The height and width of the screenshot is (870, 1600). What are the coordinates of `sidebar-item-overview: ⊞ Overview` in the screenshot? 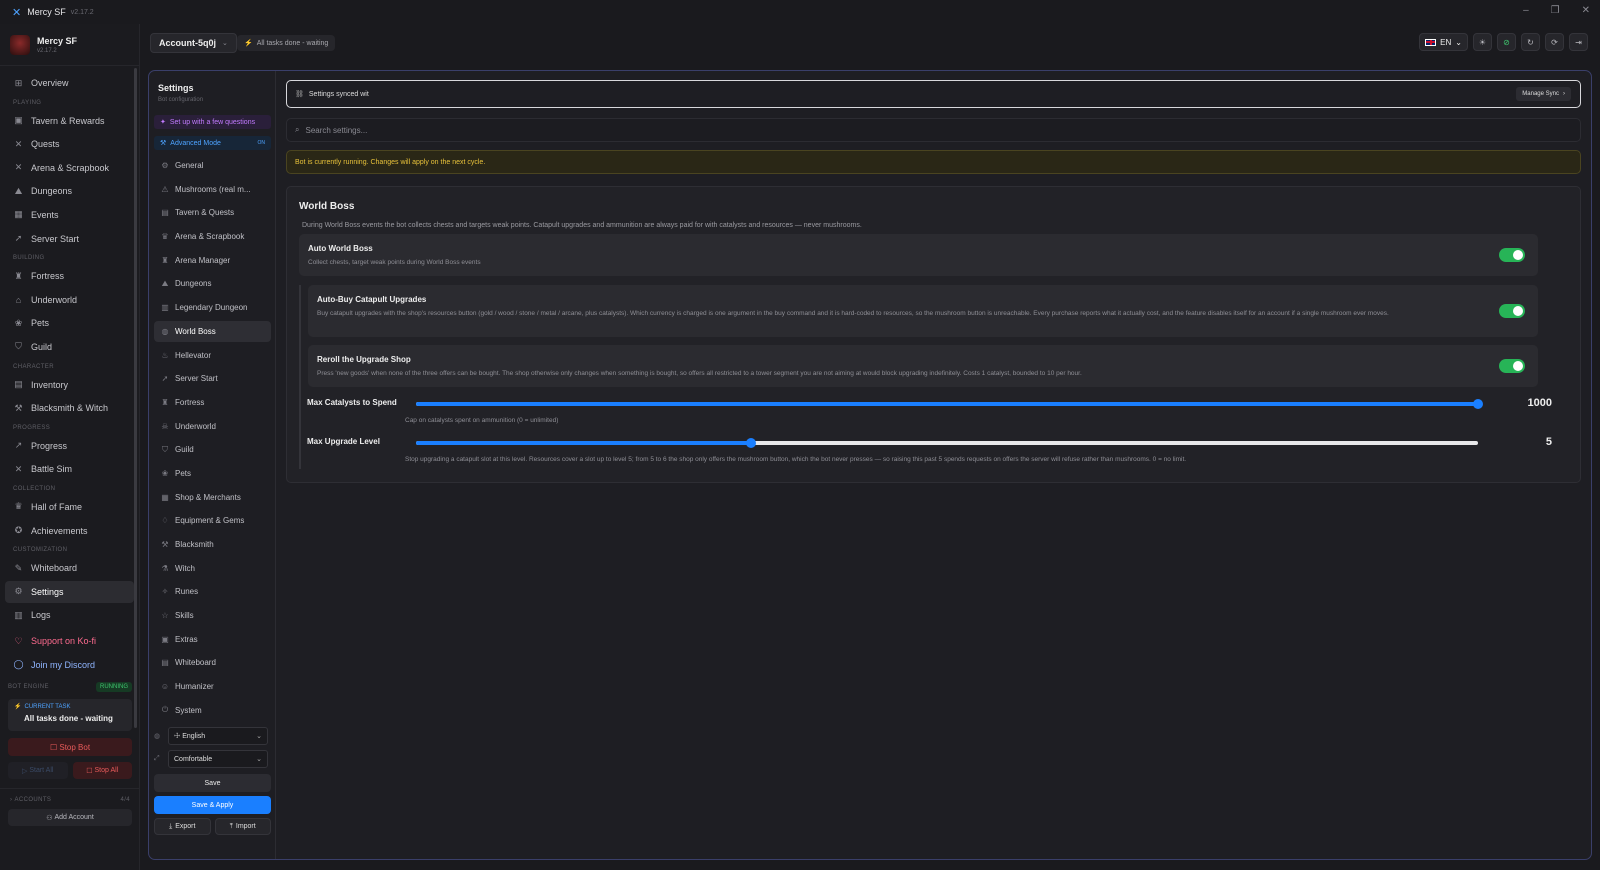 It's located at (69, 83).